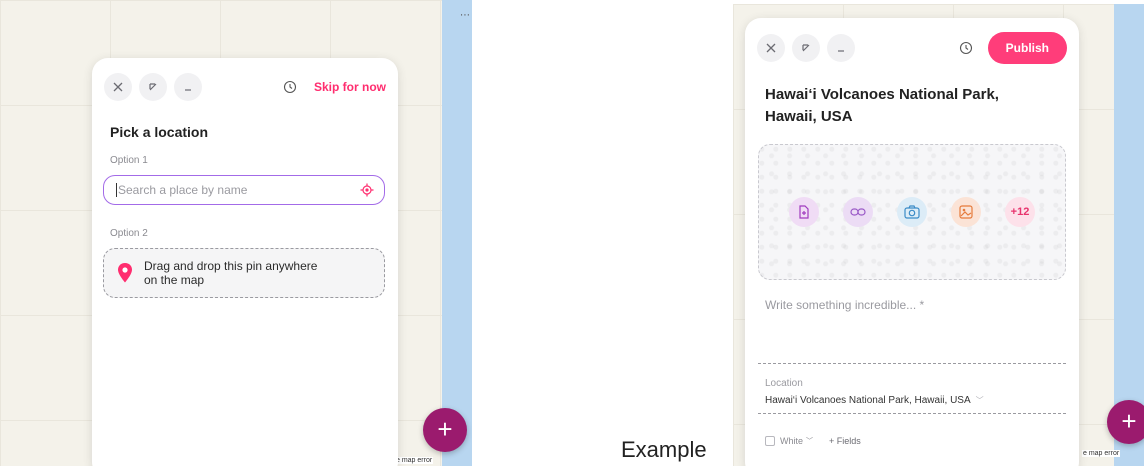  I want to click on option-2-label: Option 2, so click(129, 233).